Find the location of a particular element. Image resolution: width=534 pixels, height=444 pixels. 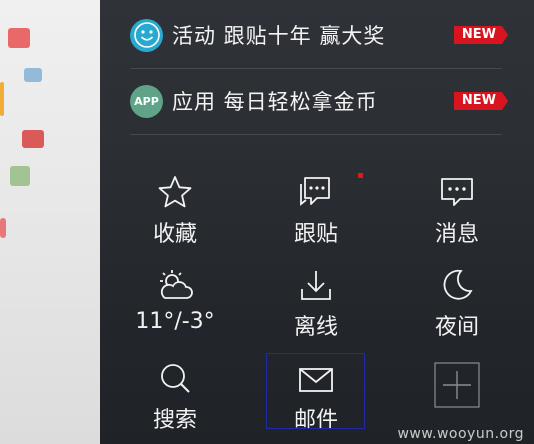

app-icon: APP is located at coordinates (146, 101).